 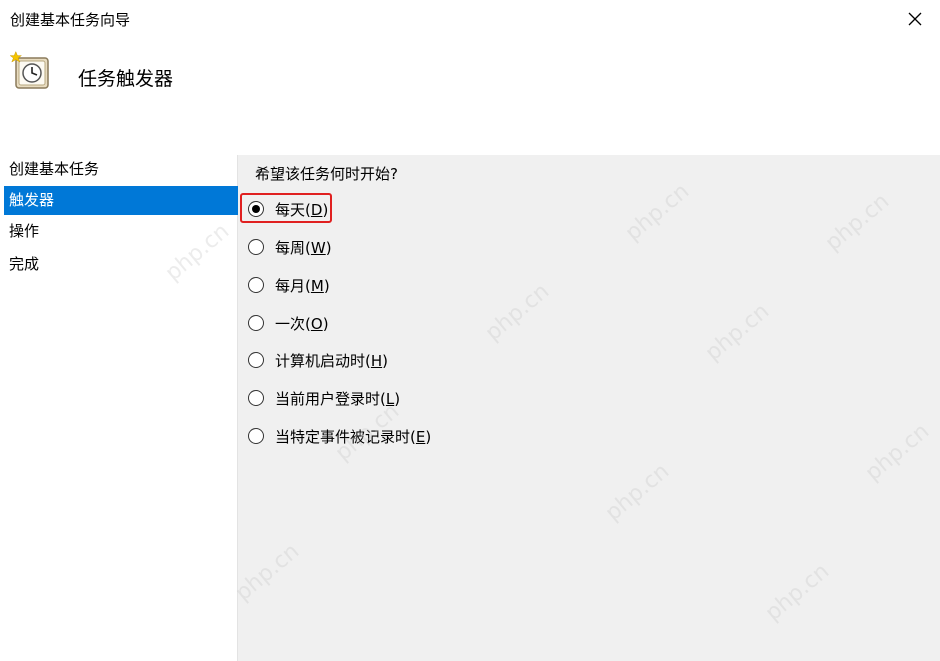 I want to click on option-at-logon: 当前用户登录时(L), so click(x=324, y=398).